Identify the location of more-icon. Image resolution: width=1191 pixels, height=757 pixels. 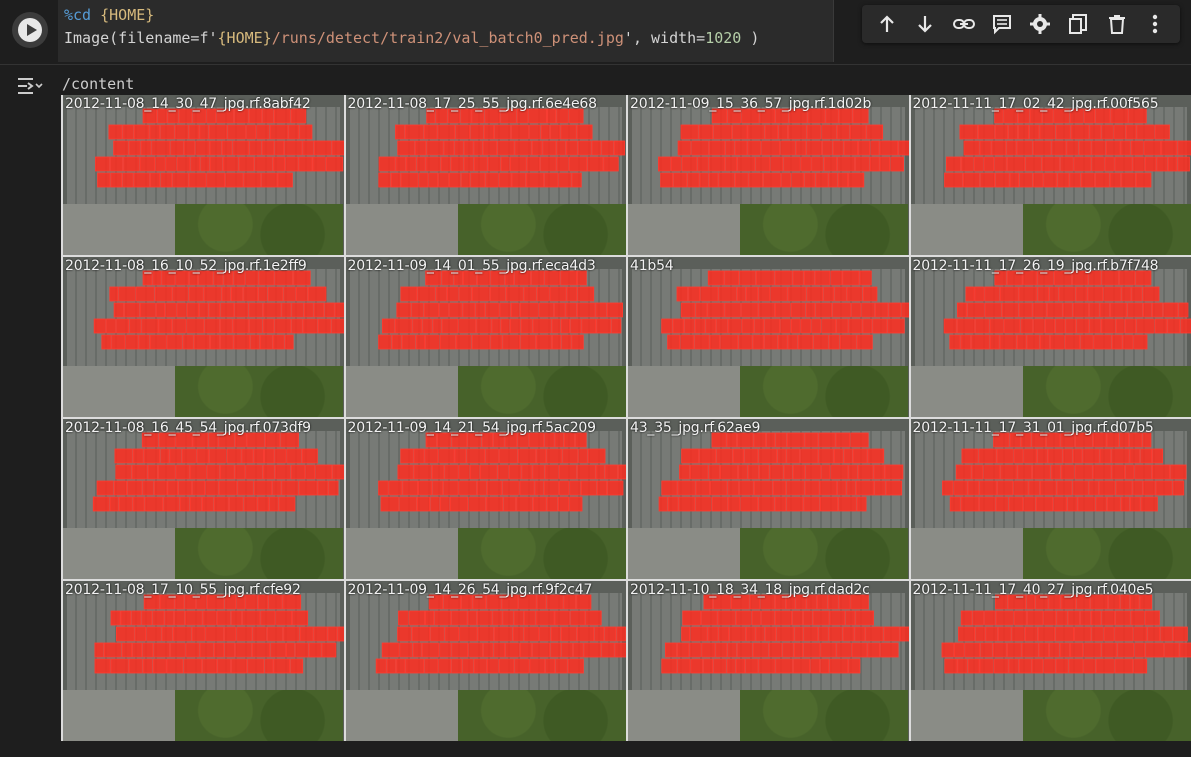
(1155, 24).